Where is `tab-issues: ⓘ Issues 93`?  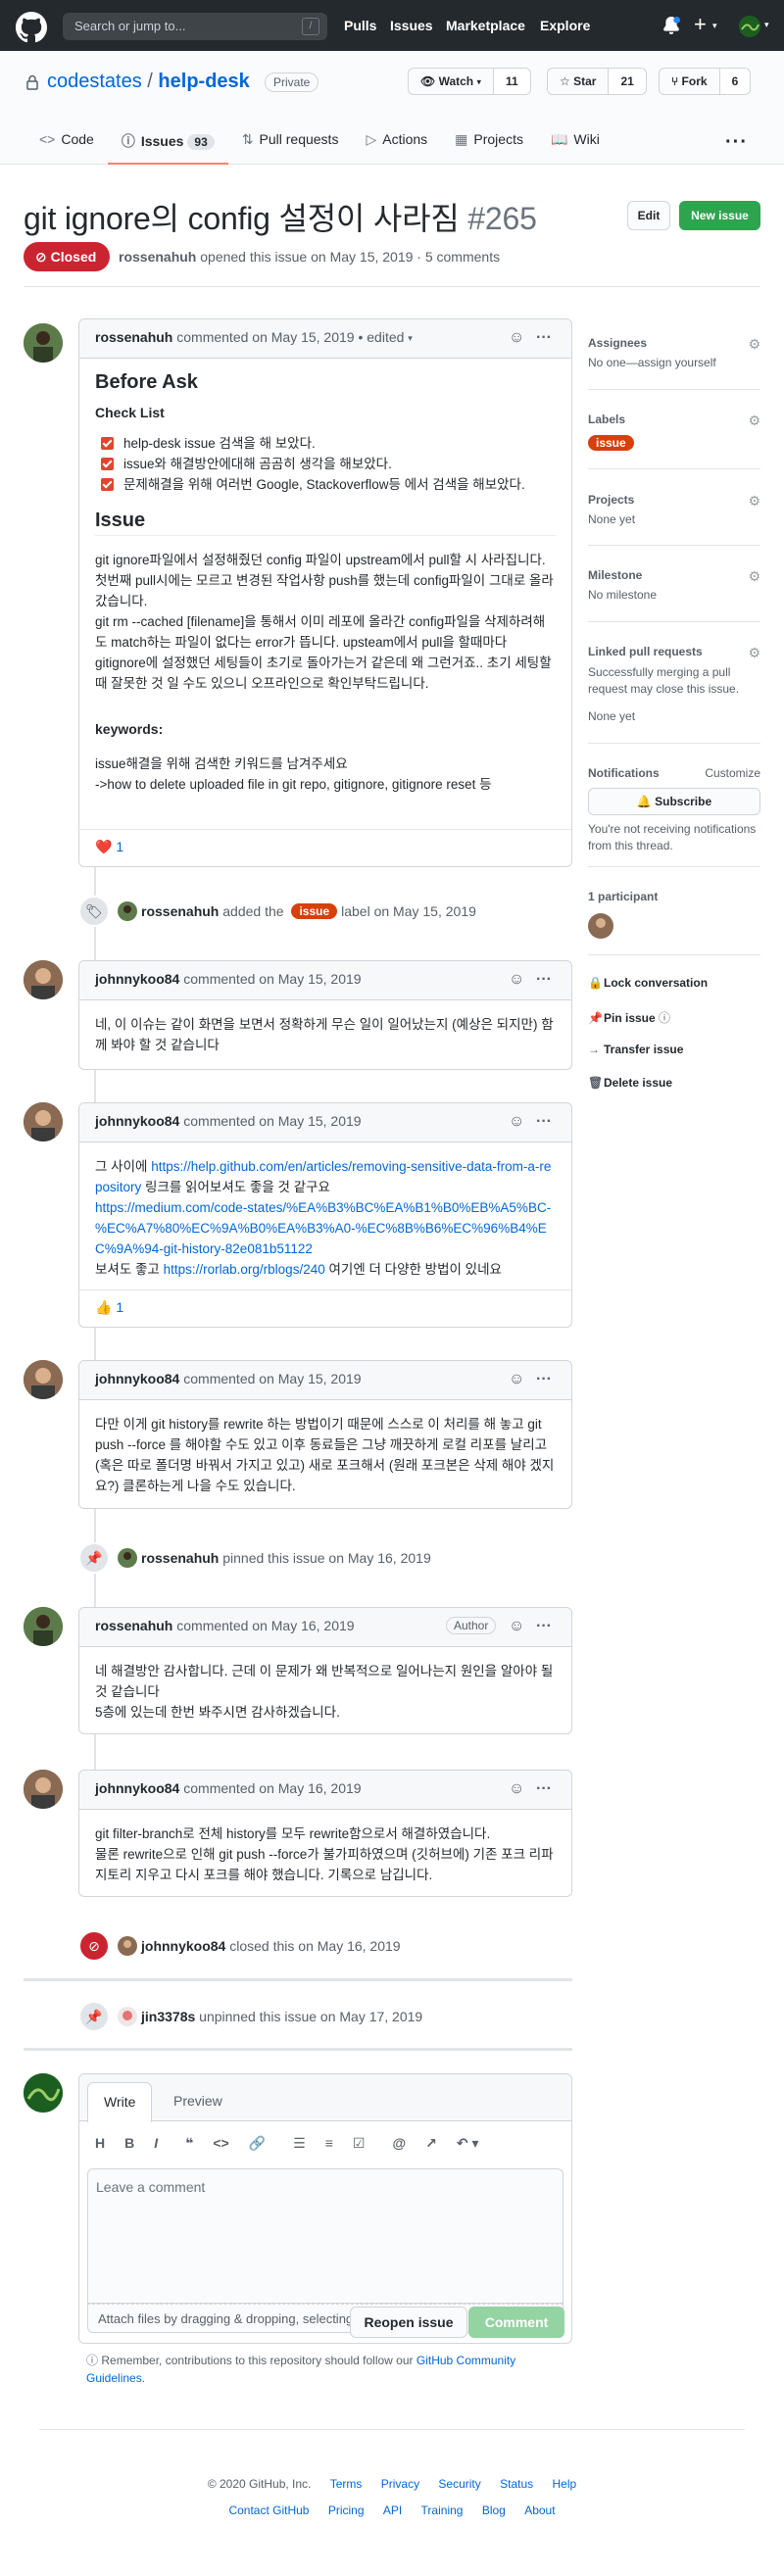 tab-issues: ⓘ Issues 93 is located at coordinates (167, 143).